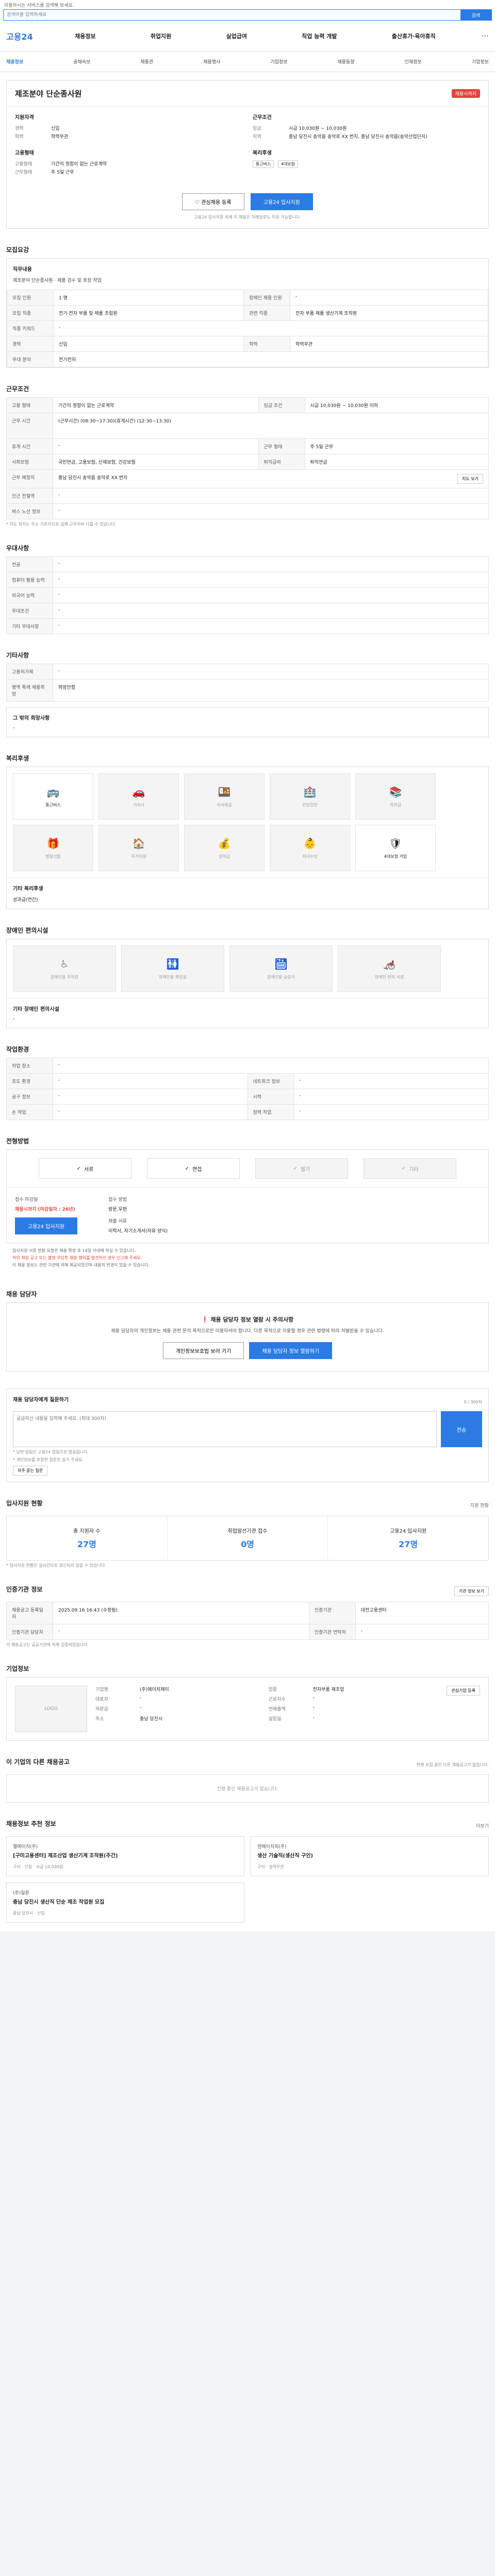 The width and height of the screenshot is (495, 2576). I want to click on agency-info-button: 기관 정보 보기, so click(472, 1591).